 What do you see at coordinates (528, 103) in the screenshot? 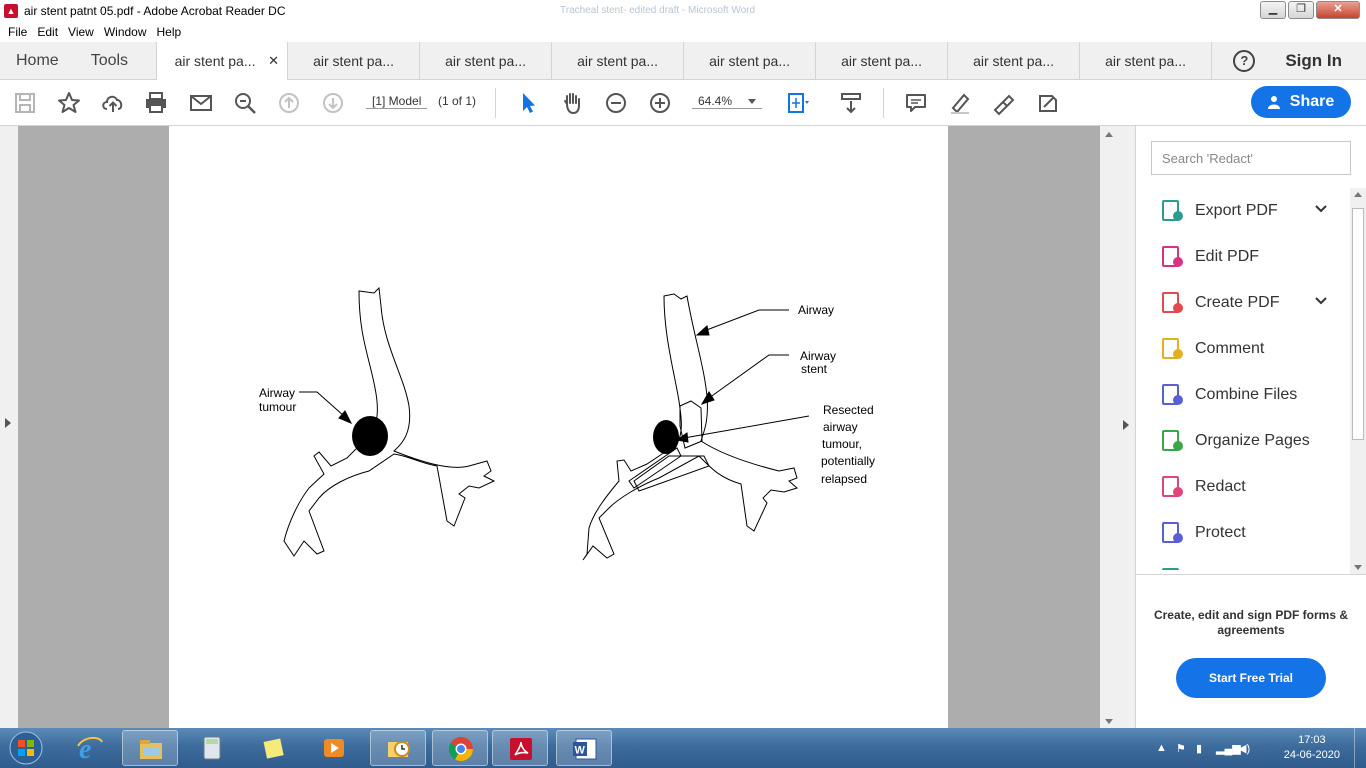
I see `select-cursor-icon` at bounding box center [528, 103].